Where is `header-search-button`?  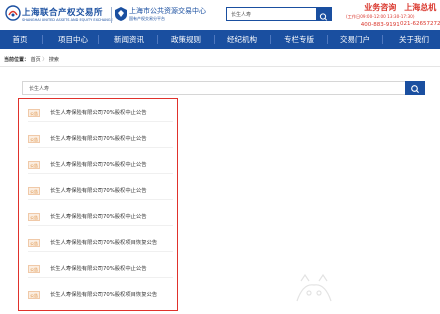
header-search-button is located at coordinates (323, 14).